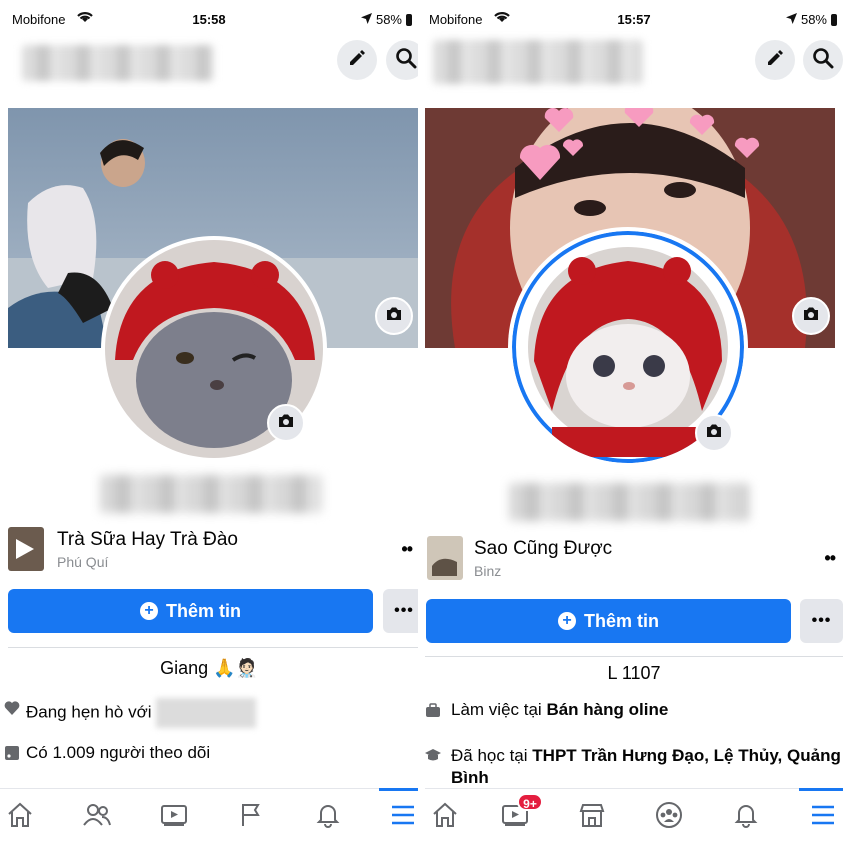 This screenshot has height=843, width=843. What do you see at coordinates (89, 712) in the screenshot?
I see `relationship-label: Đang hẹn hò với` at bounding box center [89, 712].